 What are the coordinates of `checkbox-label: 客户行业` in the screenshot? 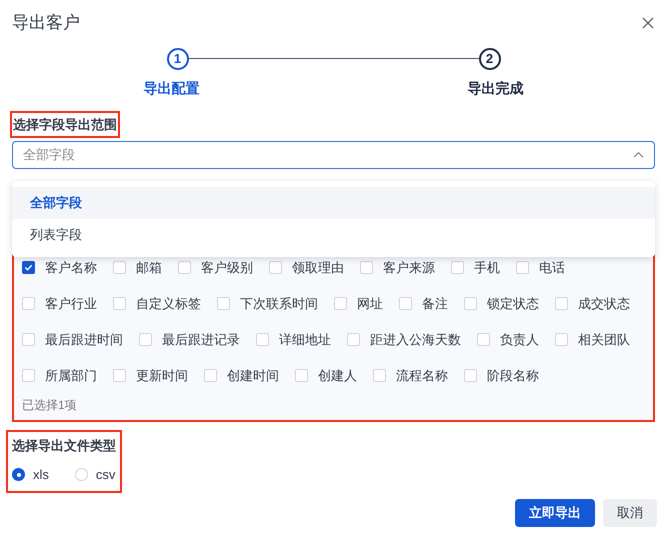 It's located at (71, 303).